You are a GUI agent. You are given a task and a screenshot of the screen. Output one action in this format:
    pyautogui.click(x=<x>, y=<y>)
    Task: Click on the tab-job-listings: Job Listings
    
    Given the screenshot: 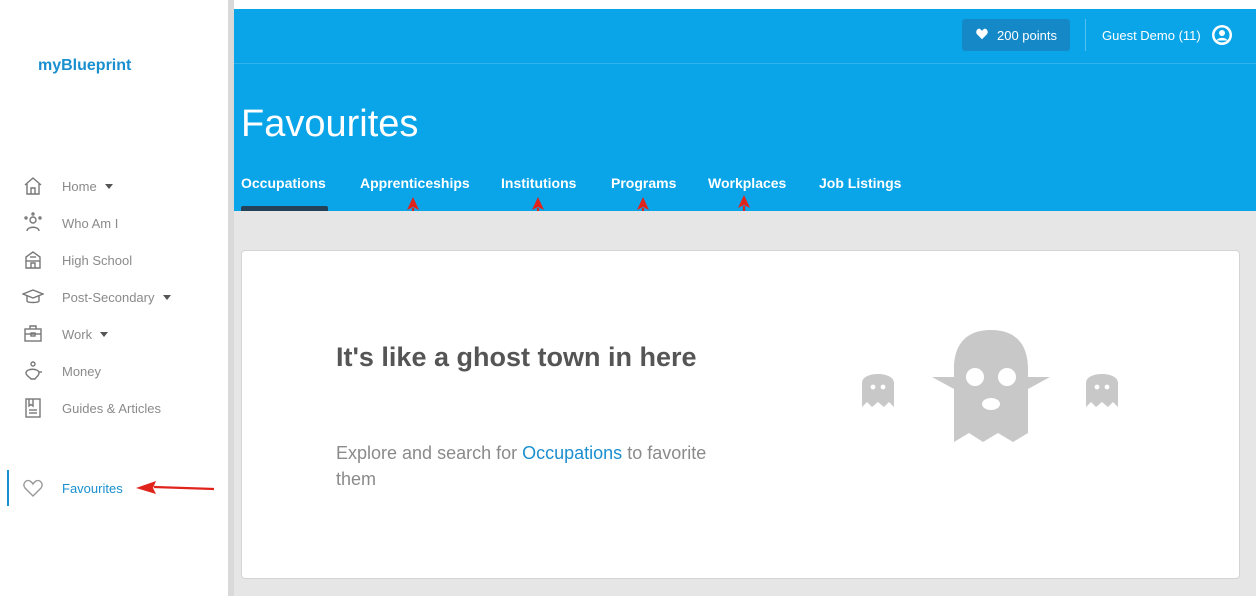 What is the action you would take?
    pyautogui.click(x=860, y=183)
    